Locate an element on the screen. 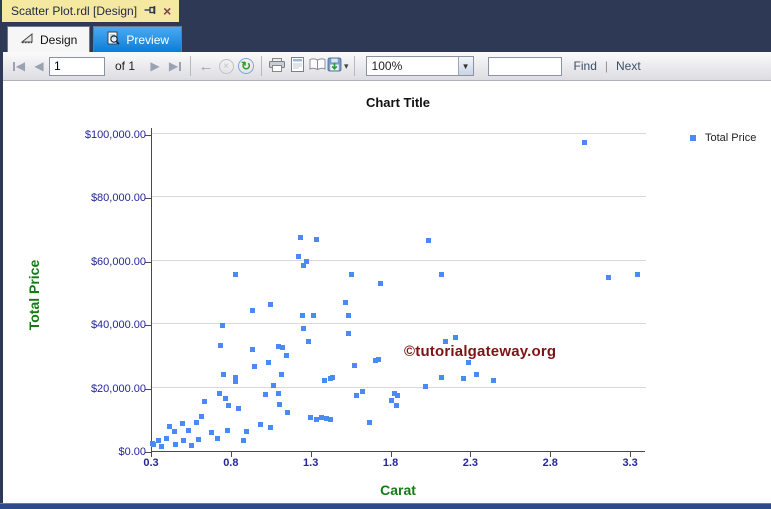 This screenshot has width=771, height=509. legend-label: Total Price is located at coordinates (731, 138).